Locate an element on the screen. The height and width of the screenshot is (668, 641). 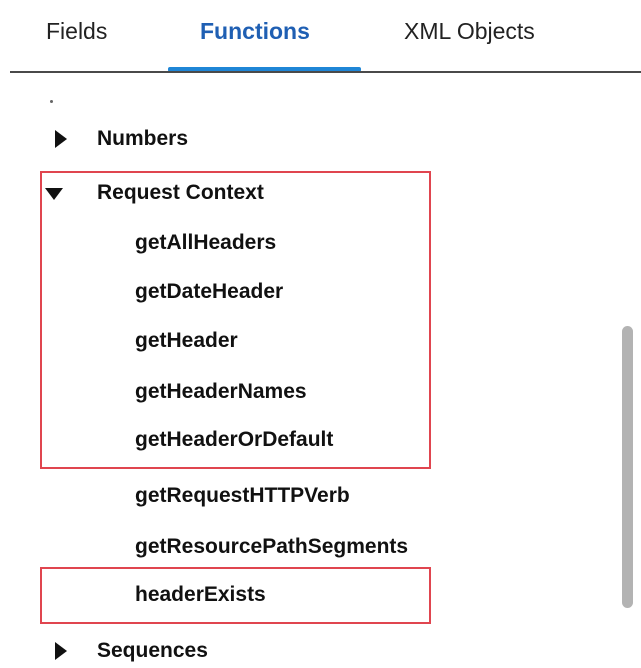
category-label: Request Context is located at coordinates (180, 192).